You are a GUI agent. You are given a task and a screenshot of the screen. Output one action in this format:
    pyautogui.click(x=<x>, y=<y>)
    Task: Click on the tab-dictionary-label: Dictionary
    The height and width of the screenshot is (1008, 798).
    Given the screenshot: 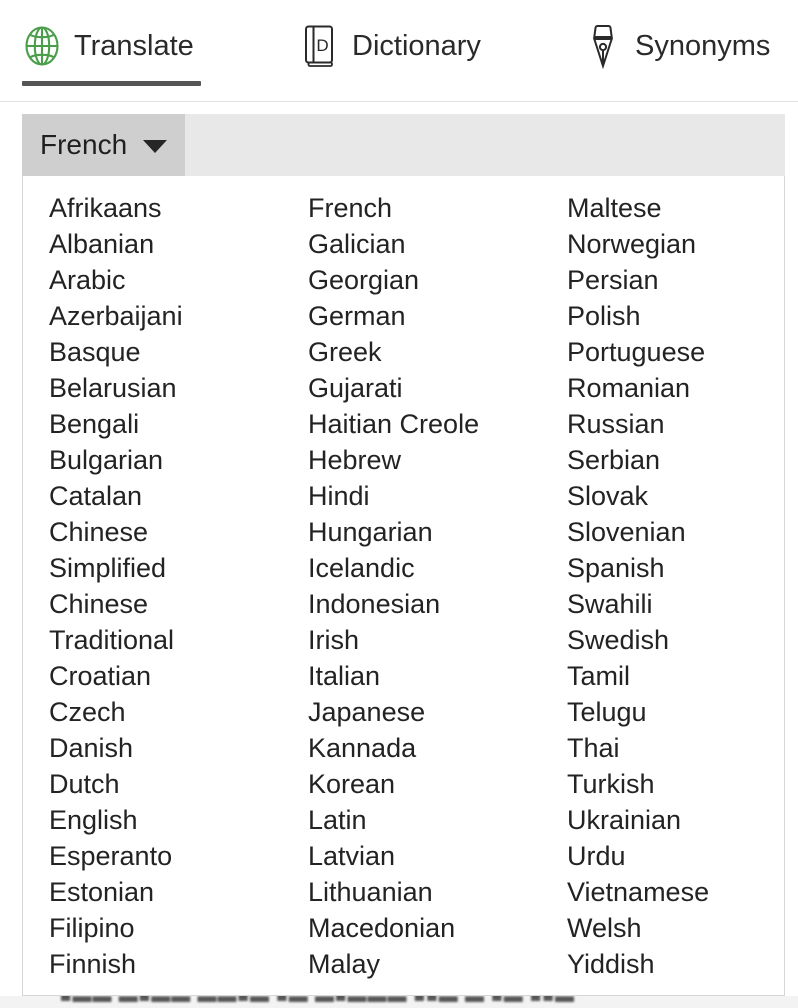 What is the action you would take?
    pyautogui.click(x=416, y=45)
    